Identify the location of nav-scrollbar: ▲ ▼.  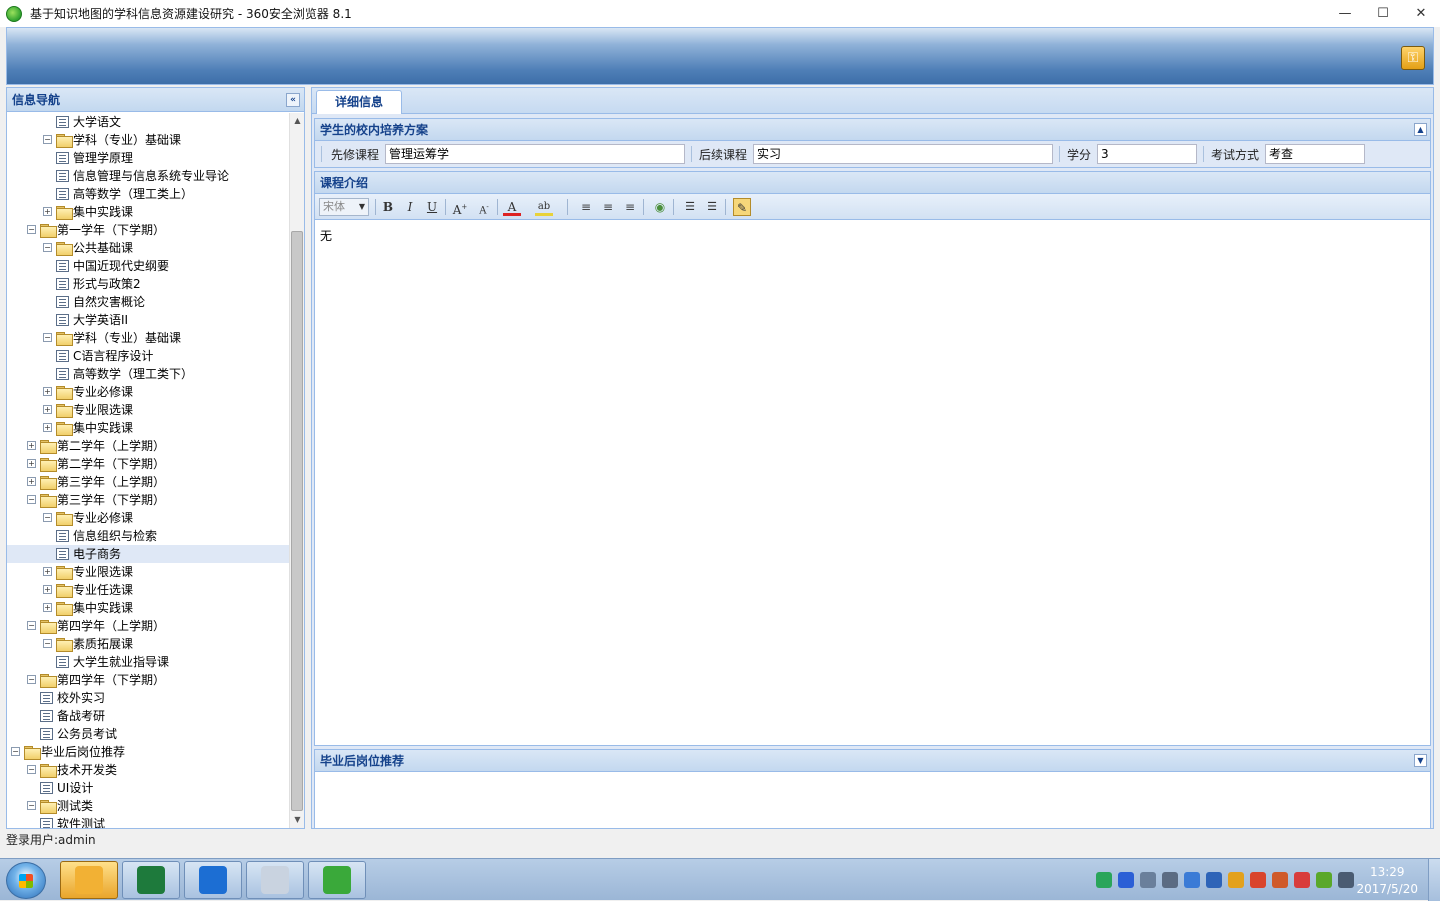
(296, 470).